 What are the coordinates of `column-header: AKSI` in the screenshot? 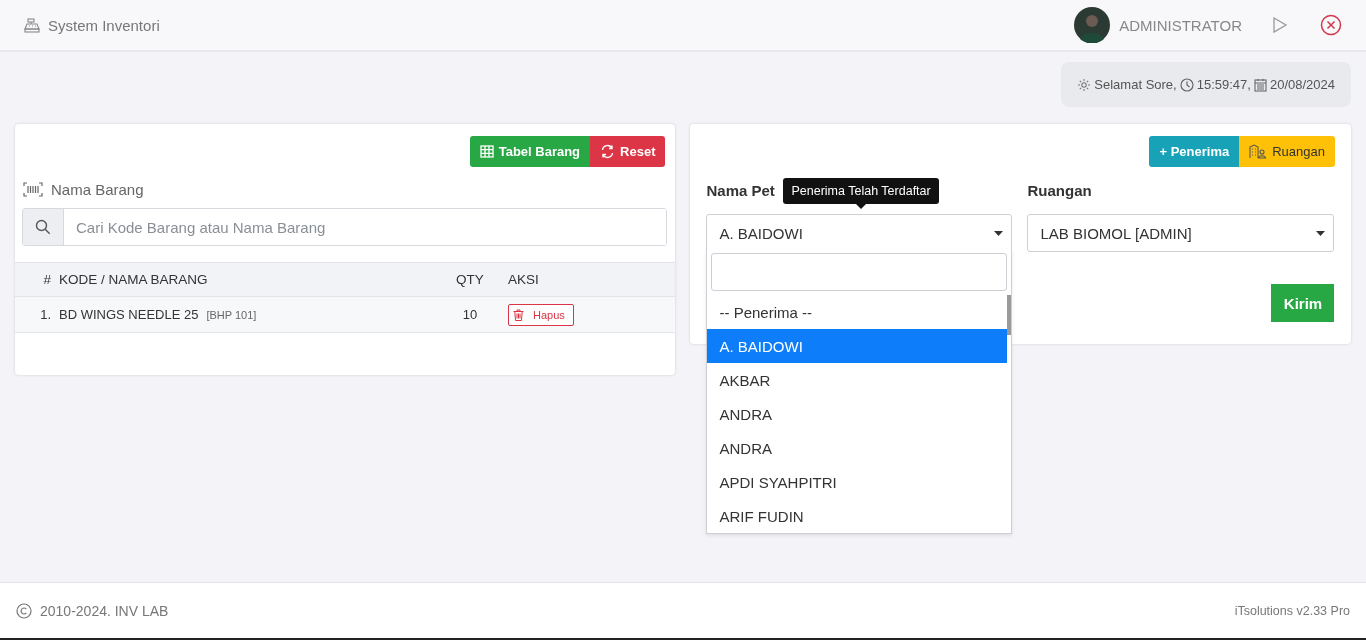 It's located at (523, 279).